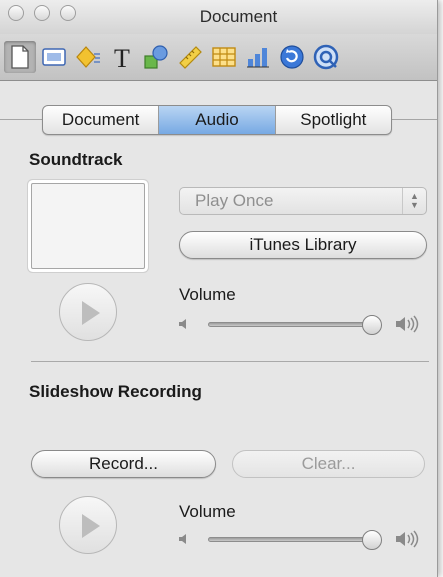  I want to click on play-mode-select: Play Once ▲ ▼, so click(303, 201).